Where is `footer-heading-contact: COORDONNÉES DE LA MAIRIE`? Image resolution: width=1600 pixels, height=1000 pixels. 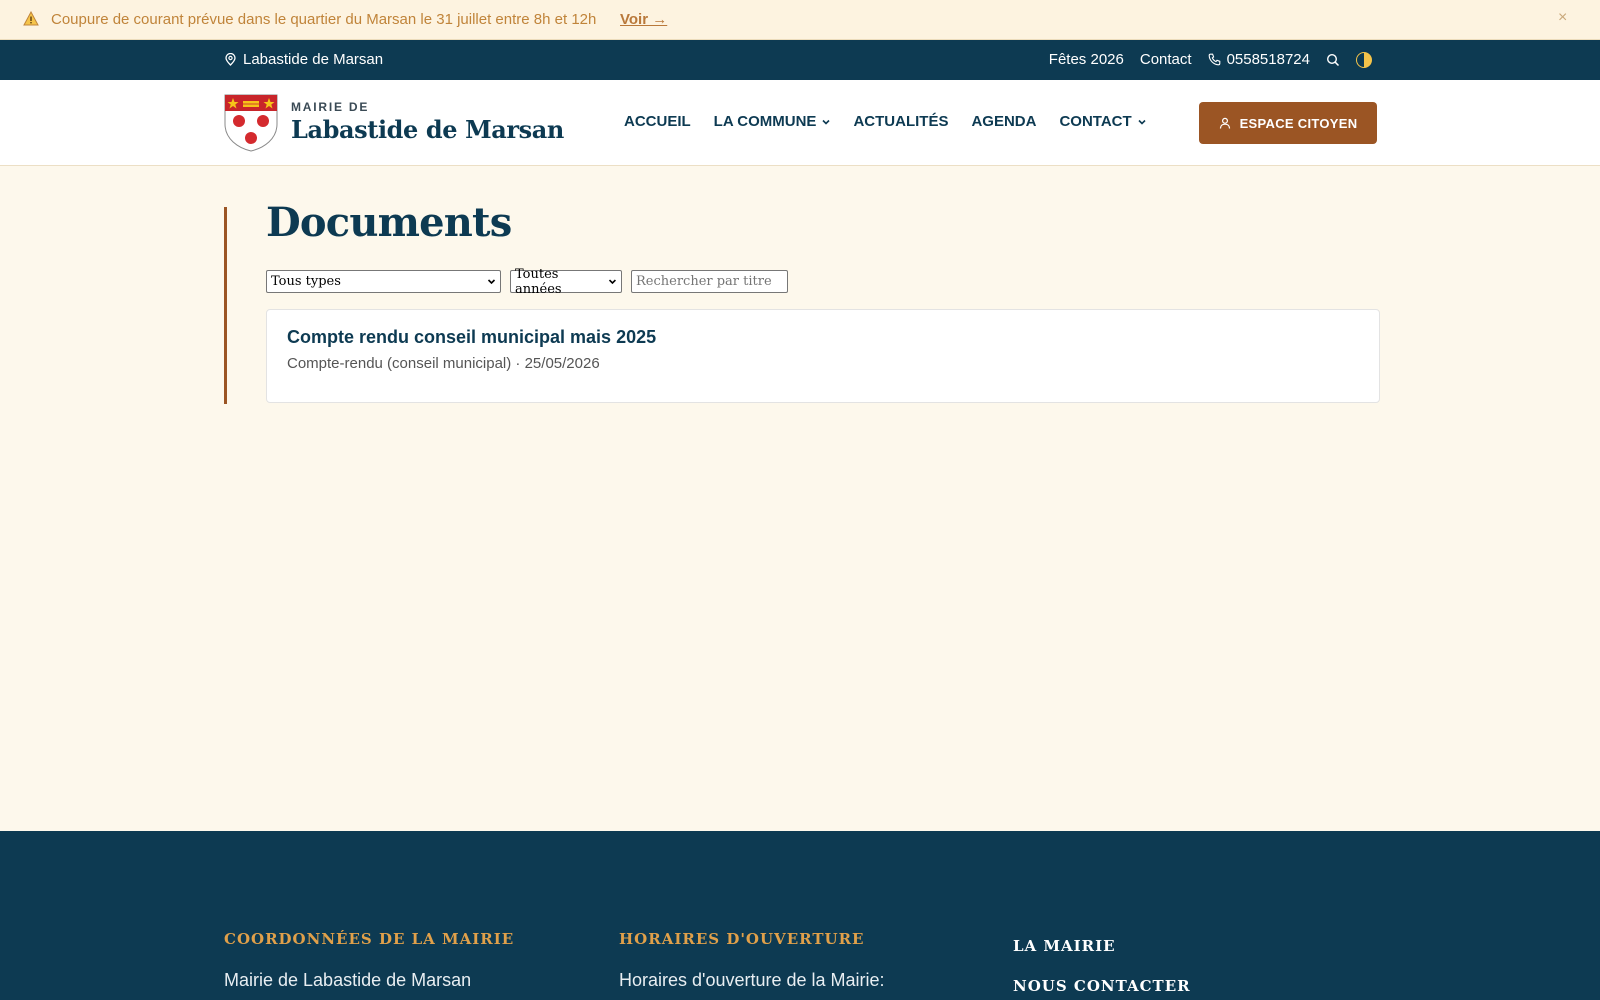
footer-heading-contact: COORDONNÉES DE LA MAIRIE is located at coordinates (369, 939).